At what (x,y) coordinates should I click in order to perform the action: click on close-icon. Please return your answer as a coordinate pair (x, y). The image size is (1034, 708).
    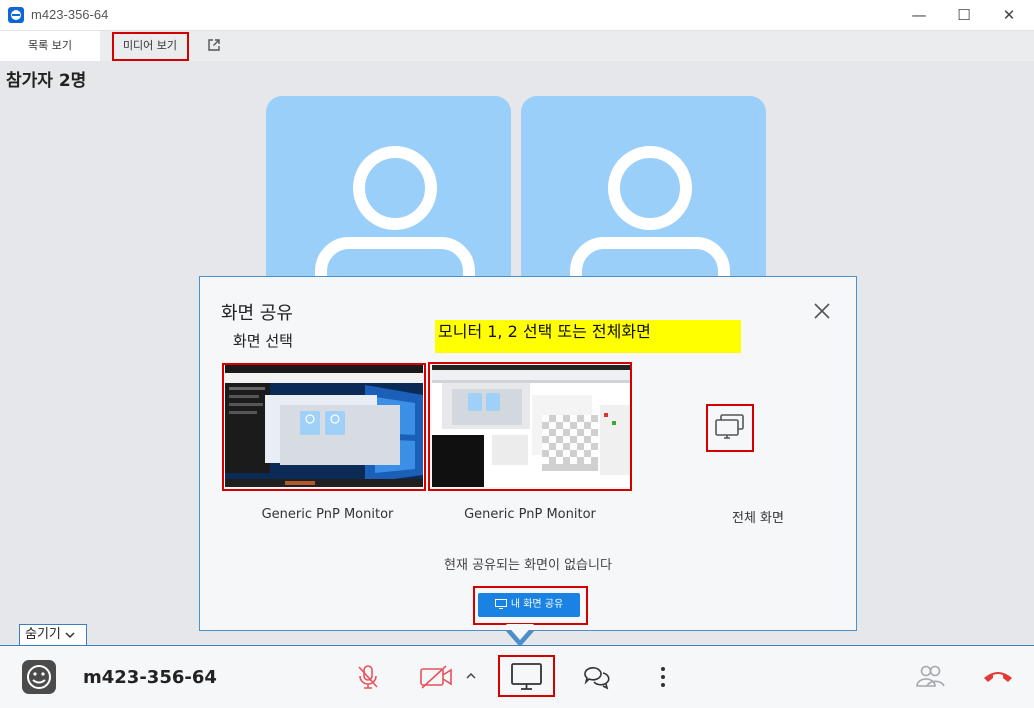
    Looking at the image, I should click on (822, 311).